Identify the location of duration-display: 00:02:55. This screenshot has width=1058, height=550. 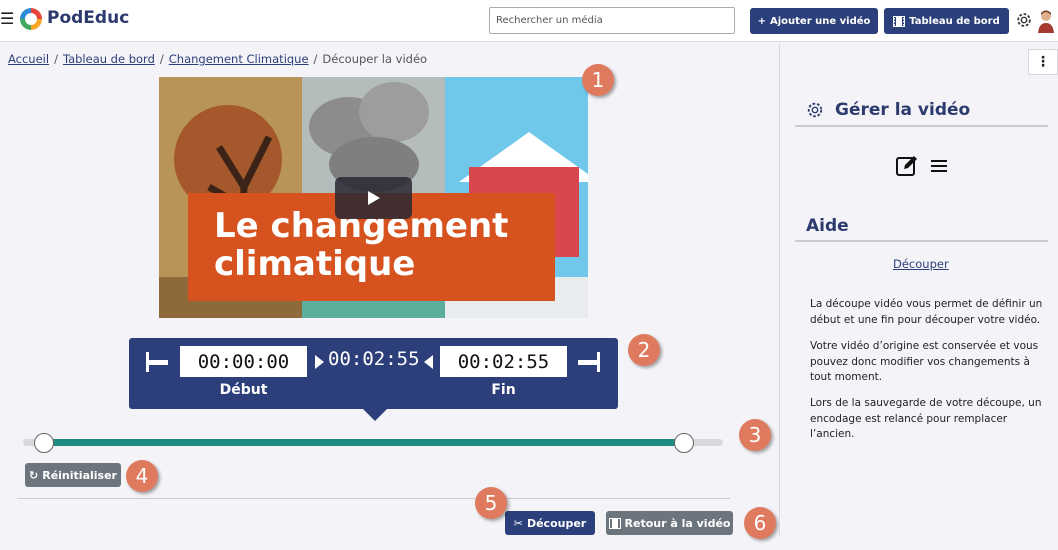
(374, 359).